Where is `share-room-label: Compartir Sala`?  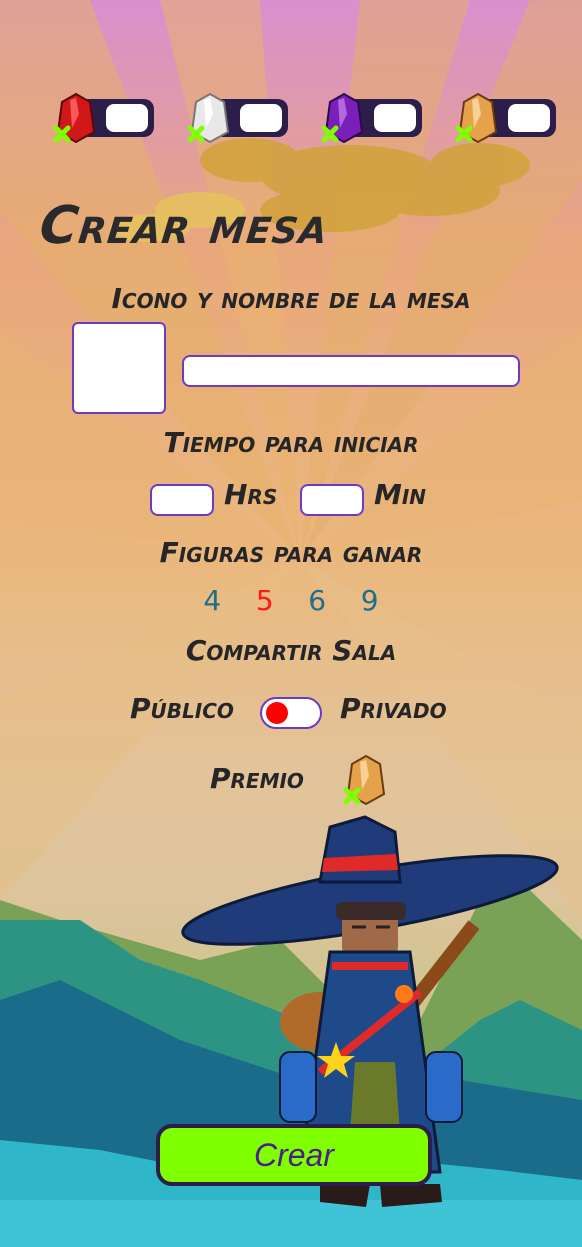 share-room-label: Compartir Sala is located at coordinates (291, 650).